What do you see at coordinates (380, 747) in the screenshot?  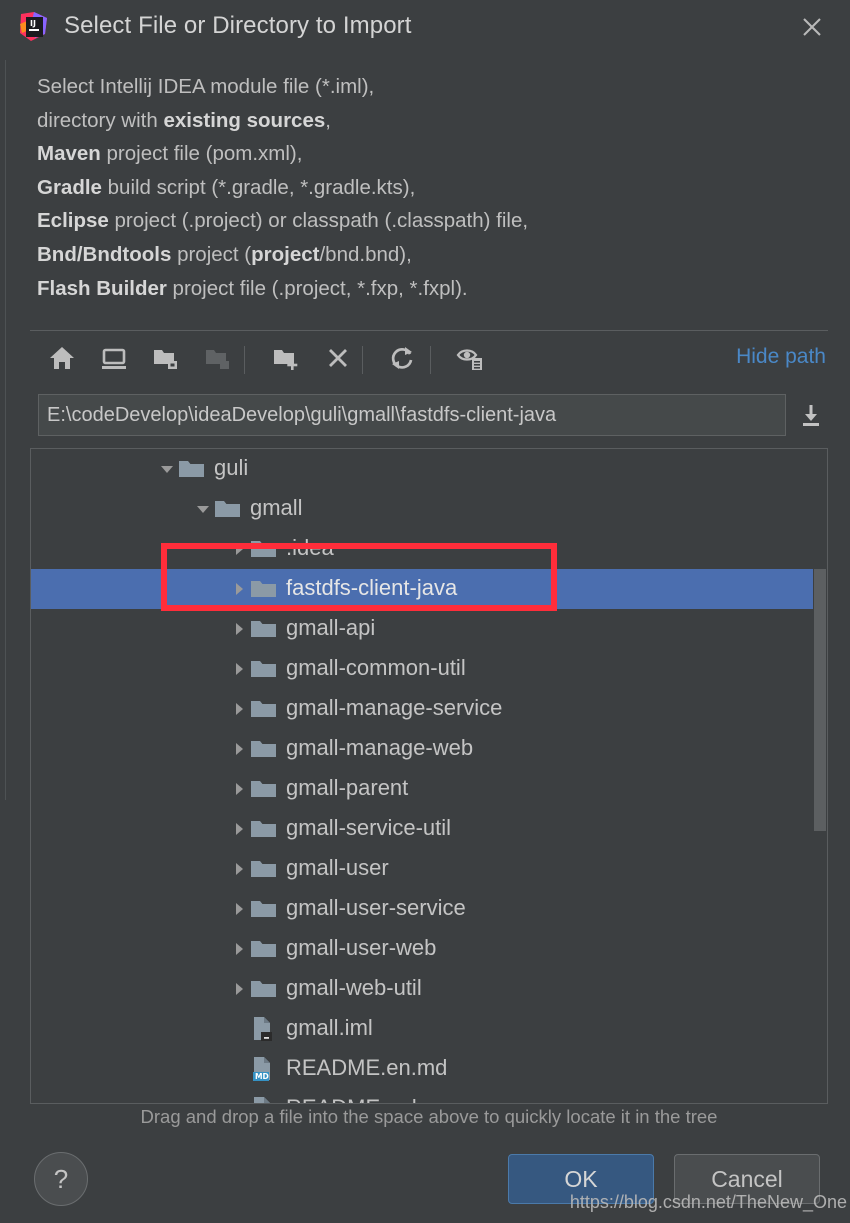 I see `tree-row-label: gmall-manage-web` at bounding box center [380, 747].